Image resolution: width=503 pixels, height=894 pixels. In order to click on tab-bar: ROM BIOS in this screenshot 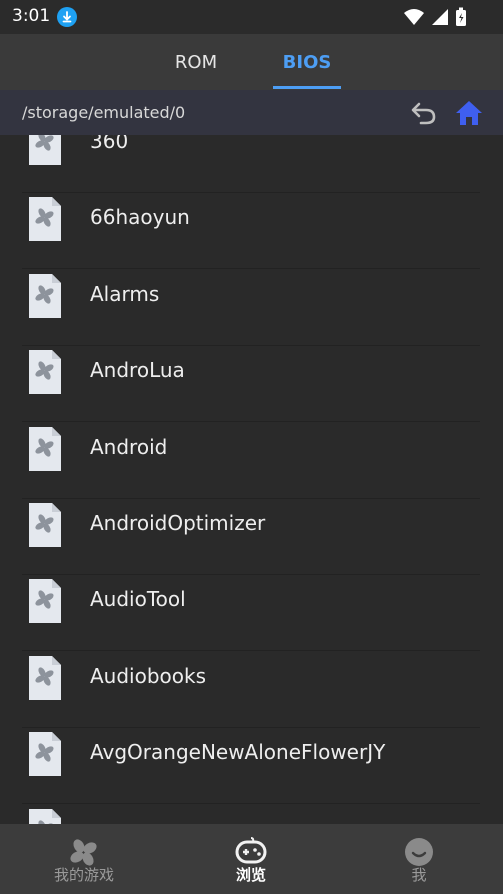, I will do `click(251, 62)`.